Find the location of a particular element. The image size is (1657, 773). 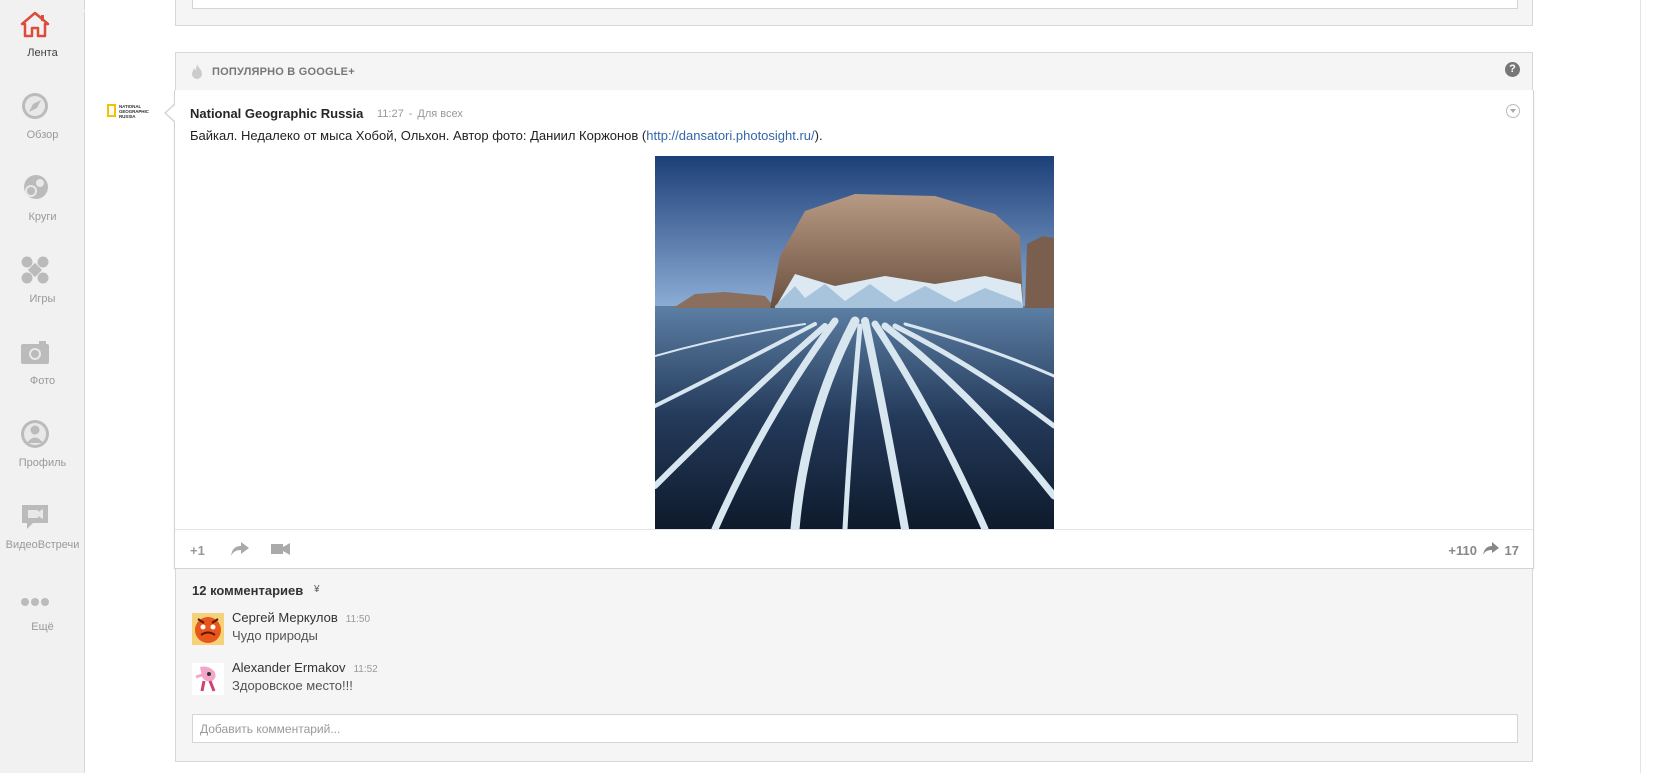

comments-count: 12 комментариев is located at coordinates (247, 590).